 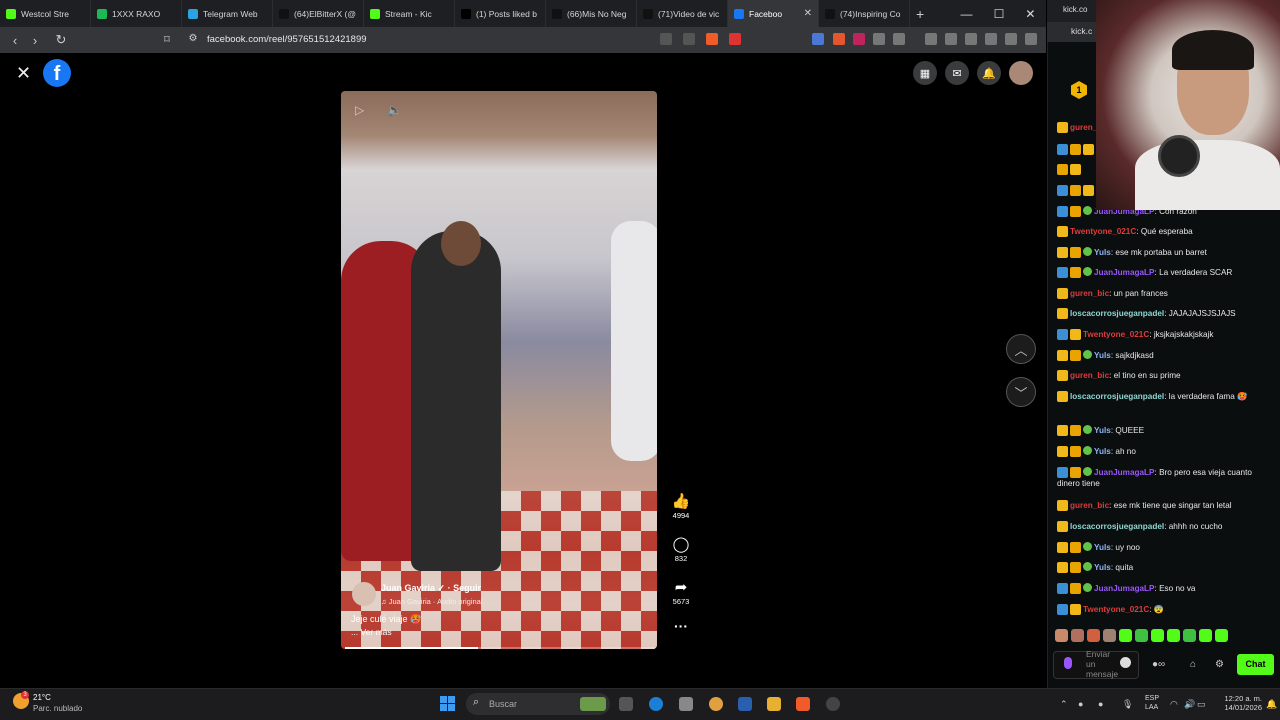 What do you see at coordinates (681, 626) in the screenshot?
I see `more-options-icon: ···` at bounding box center [681, 626].